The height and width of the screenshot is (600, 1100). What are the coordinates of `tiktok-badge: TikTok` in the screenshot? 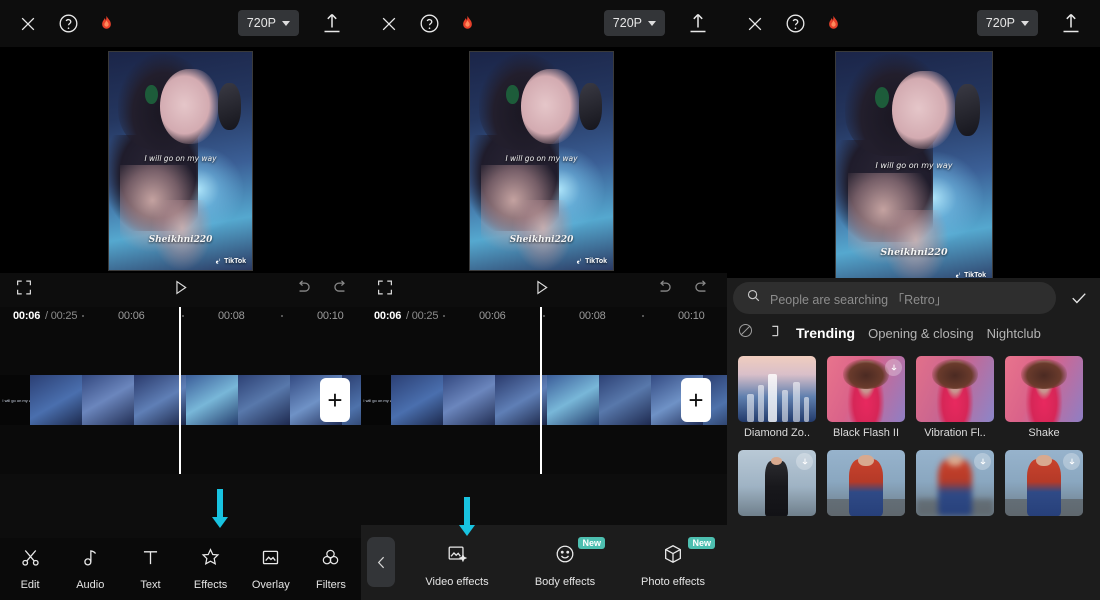 It's located at (591, 261).